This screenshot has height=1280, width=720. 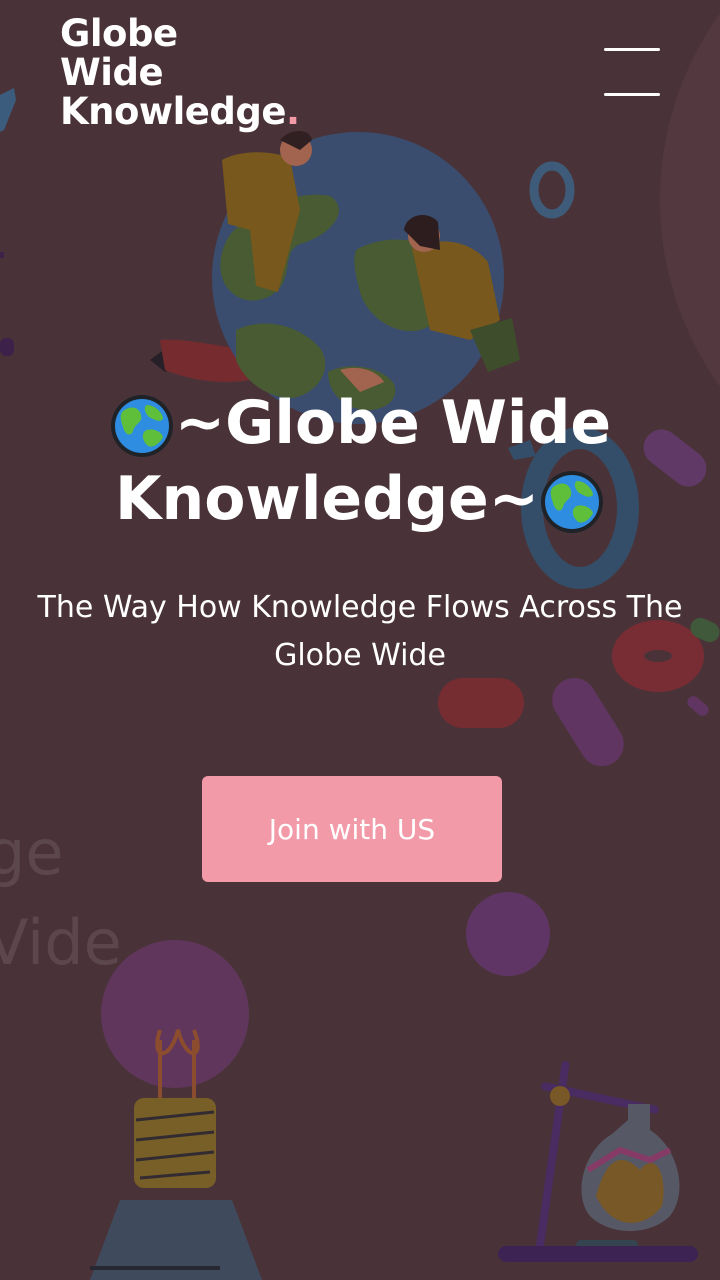 What do you see at coordinates (173, 111) in the screenshot?
I see `brand-line-3: Knowledge` at bounding box center [173, 111].